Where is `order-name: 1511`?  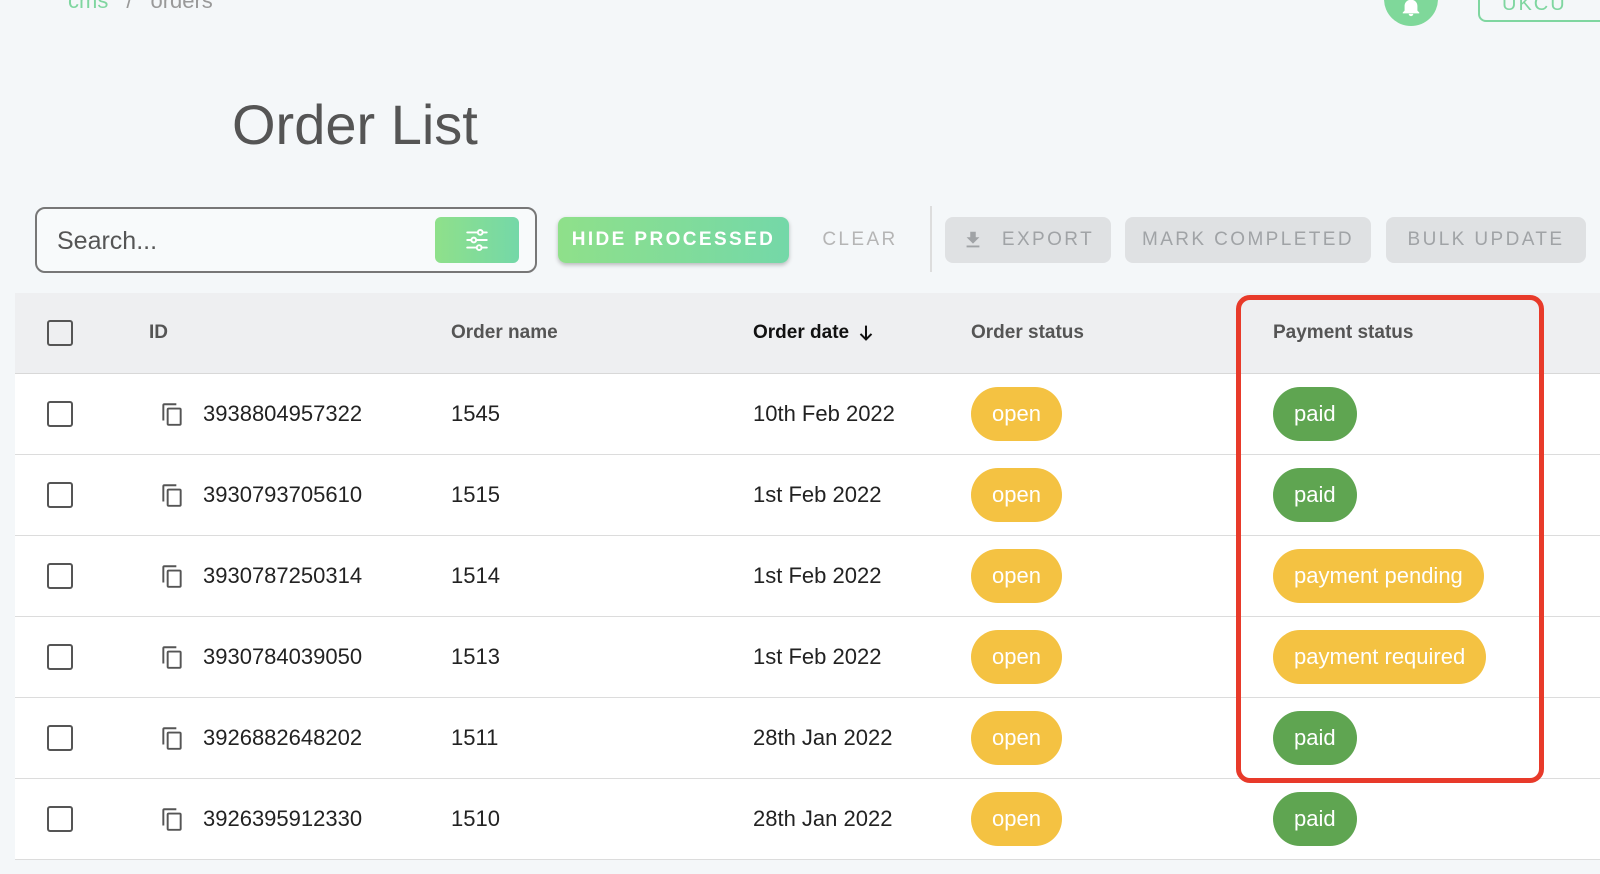 order-name: 1511 is located at coordinates (475, 737).